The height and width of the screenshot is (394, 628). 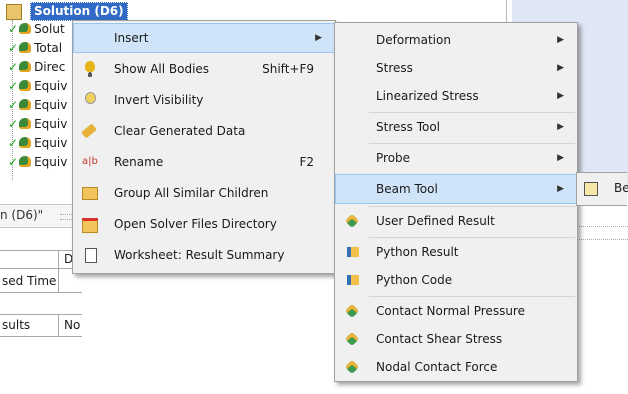 I want to click on folder-icon, so click(x=90, y=193).